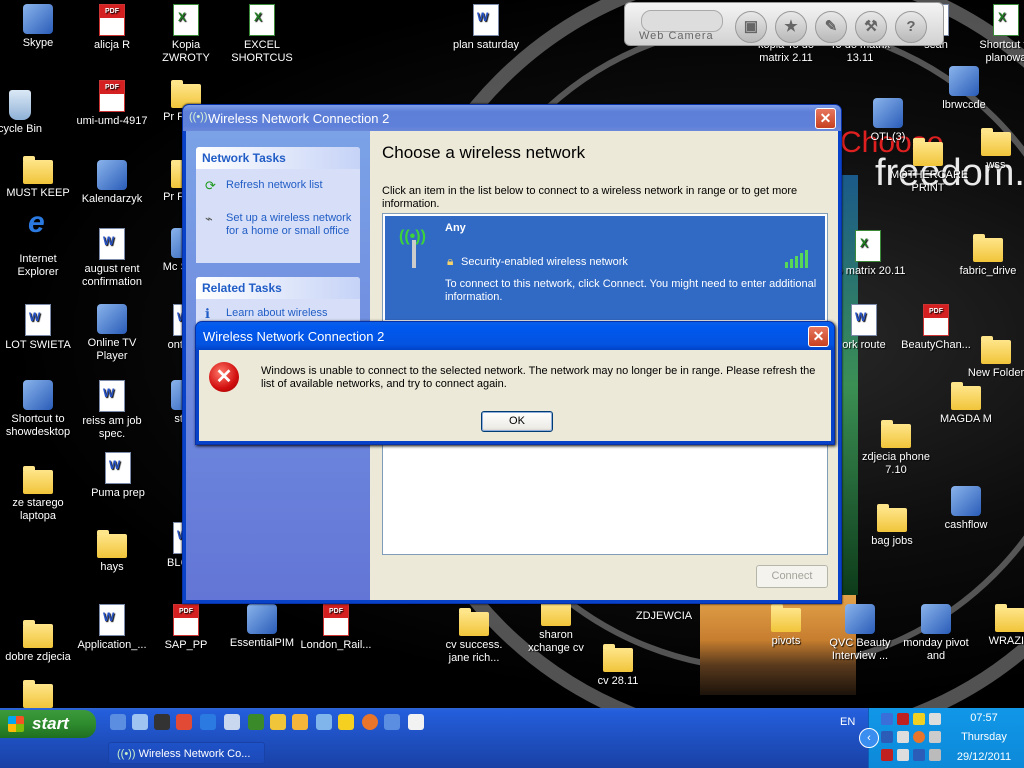  I want to click on tray-security-icon, so click(903, 719).